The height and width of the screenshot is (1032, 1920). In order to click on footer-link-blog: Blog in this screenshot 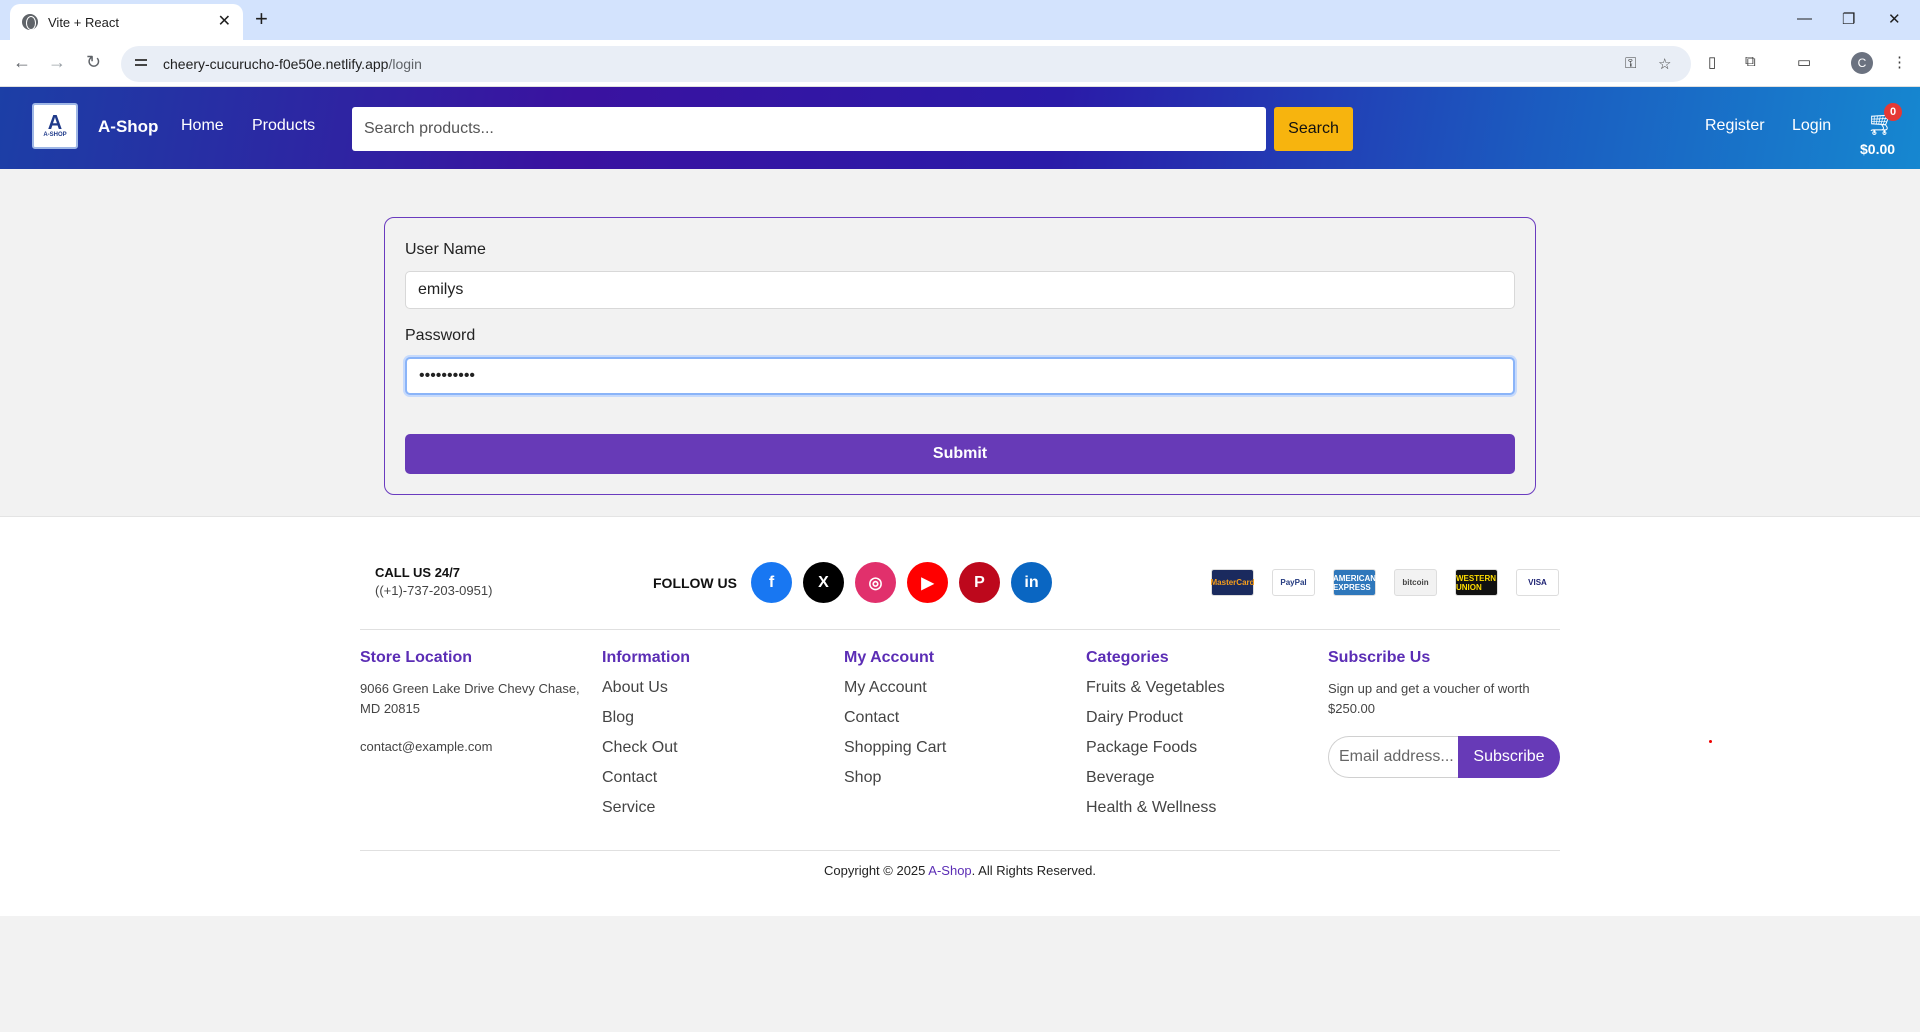, I will do `click(646, 724)`.